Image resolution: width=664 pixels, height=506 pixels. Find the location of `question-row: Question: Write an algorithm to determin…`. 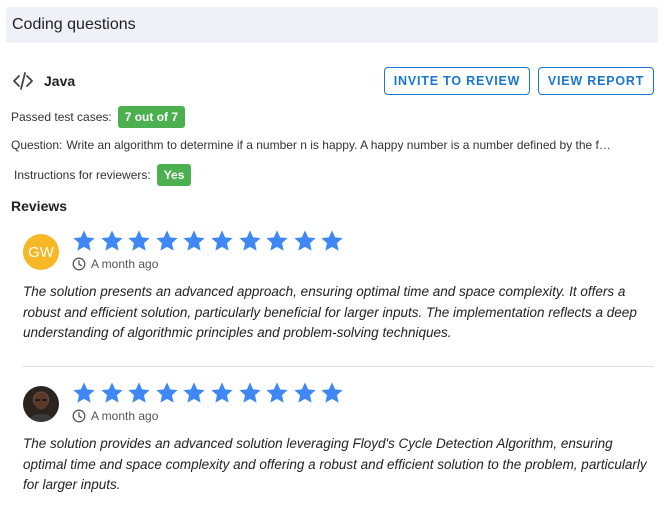

question-row: Question: Write an algorithm to determin… is located at coordinates (331, 145).